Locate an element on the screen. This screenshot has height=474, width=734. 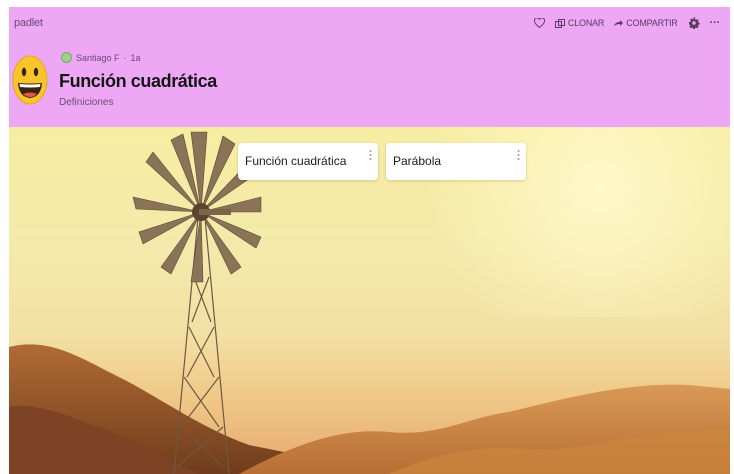
post-card-title: Parábola is located at coordinates (417, 161).